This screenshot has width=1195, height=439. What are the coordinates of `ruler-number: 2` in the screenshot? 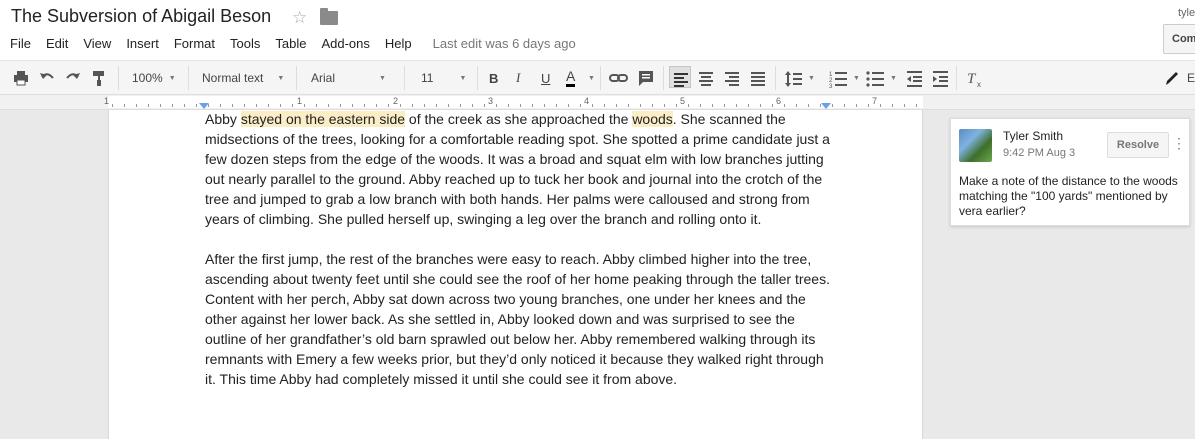 It's located at (396, 101).